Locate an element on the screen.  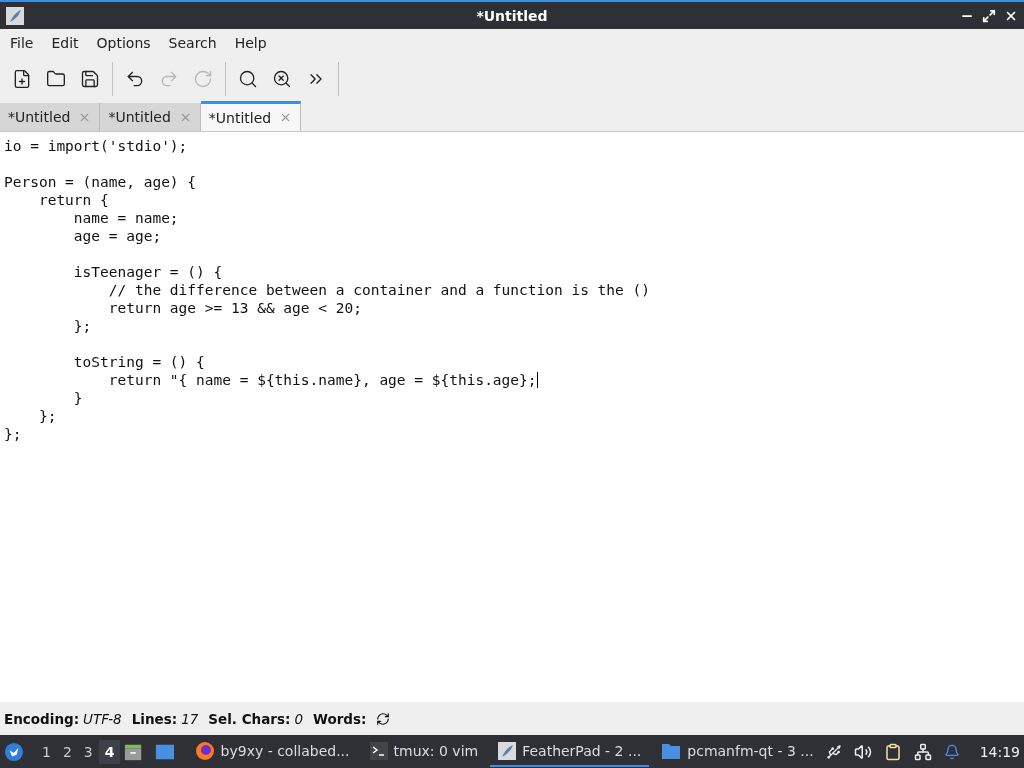
code-line: return "{ name = ${this.name}, age = ${this.age}; is located at coordinates (322, 380).